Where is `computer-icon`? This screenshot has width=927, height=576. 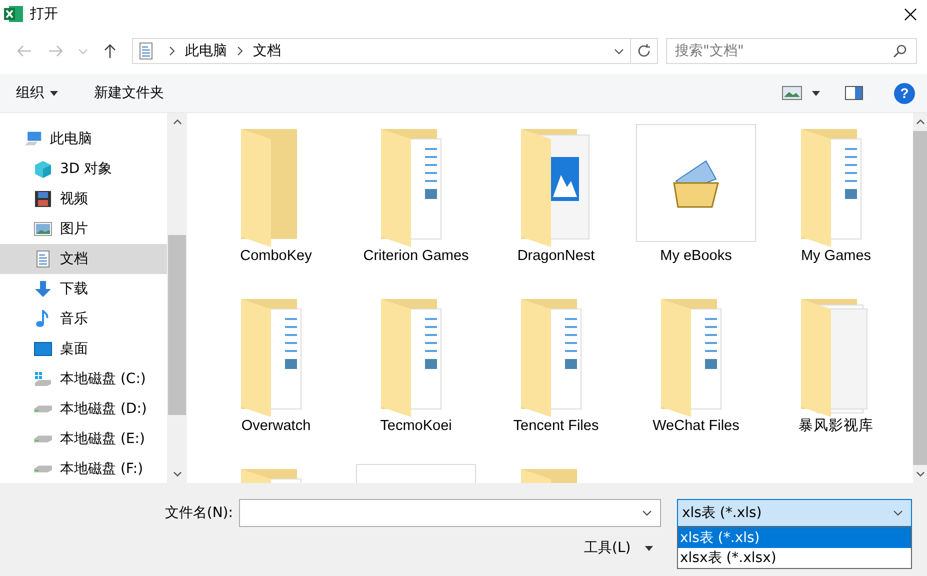 computer-icon is located at coordinates (33, 139).